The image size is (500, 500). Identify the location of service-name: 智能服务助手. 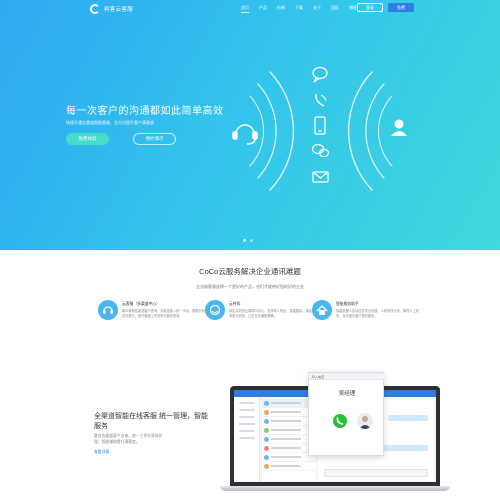
(347, 304).